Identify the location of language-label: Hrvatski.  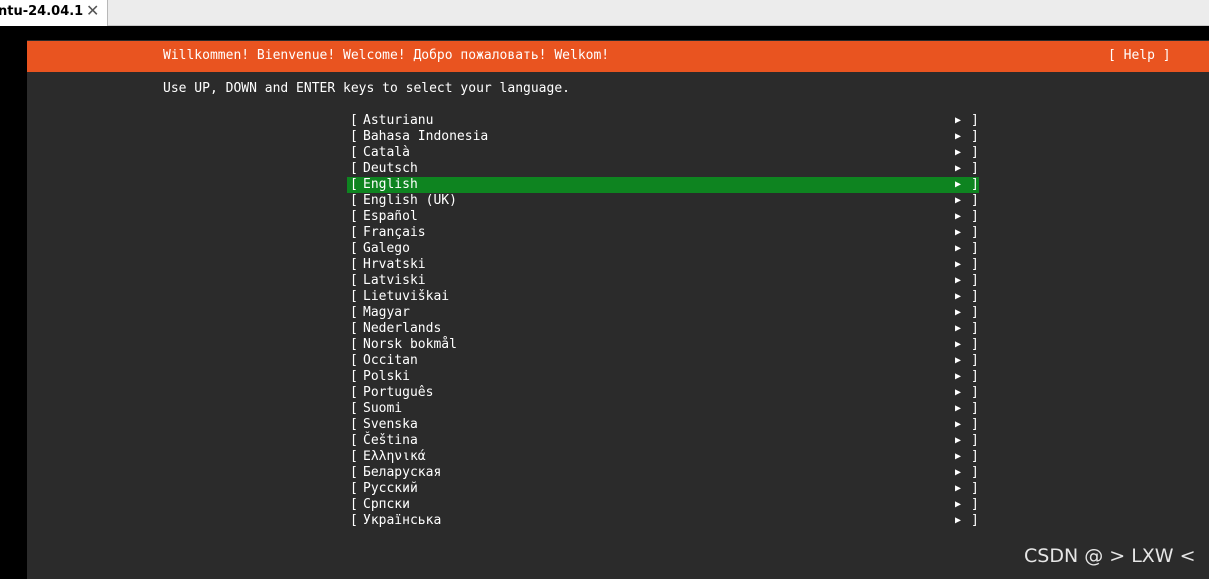
(394, 264).